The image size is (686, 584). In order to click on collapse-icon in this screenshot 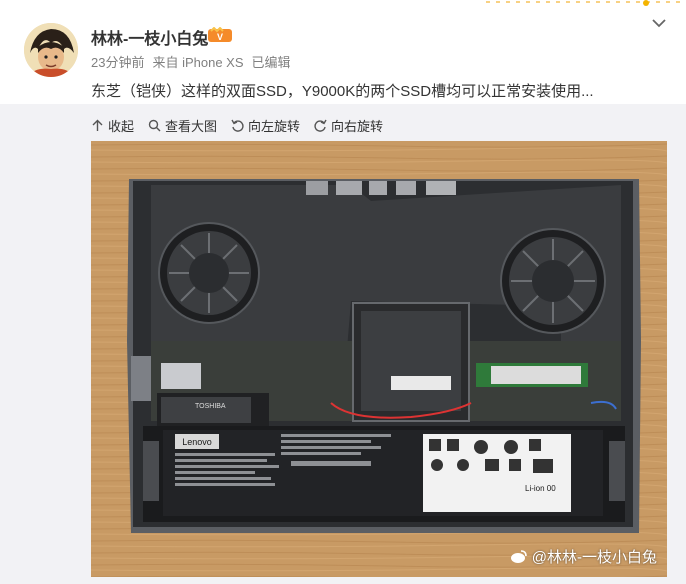, I will do `click(97, 125)`.